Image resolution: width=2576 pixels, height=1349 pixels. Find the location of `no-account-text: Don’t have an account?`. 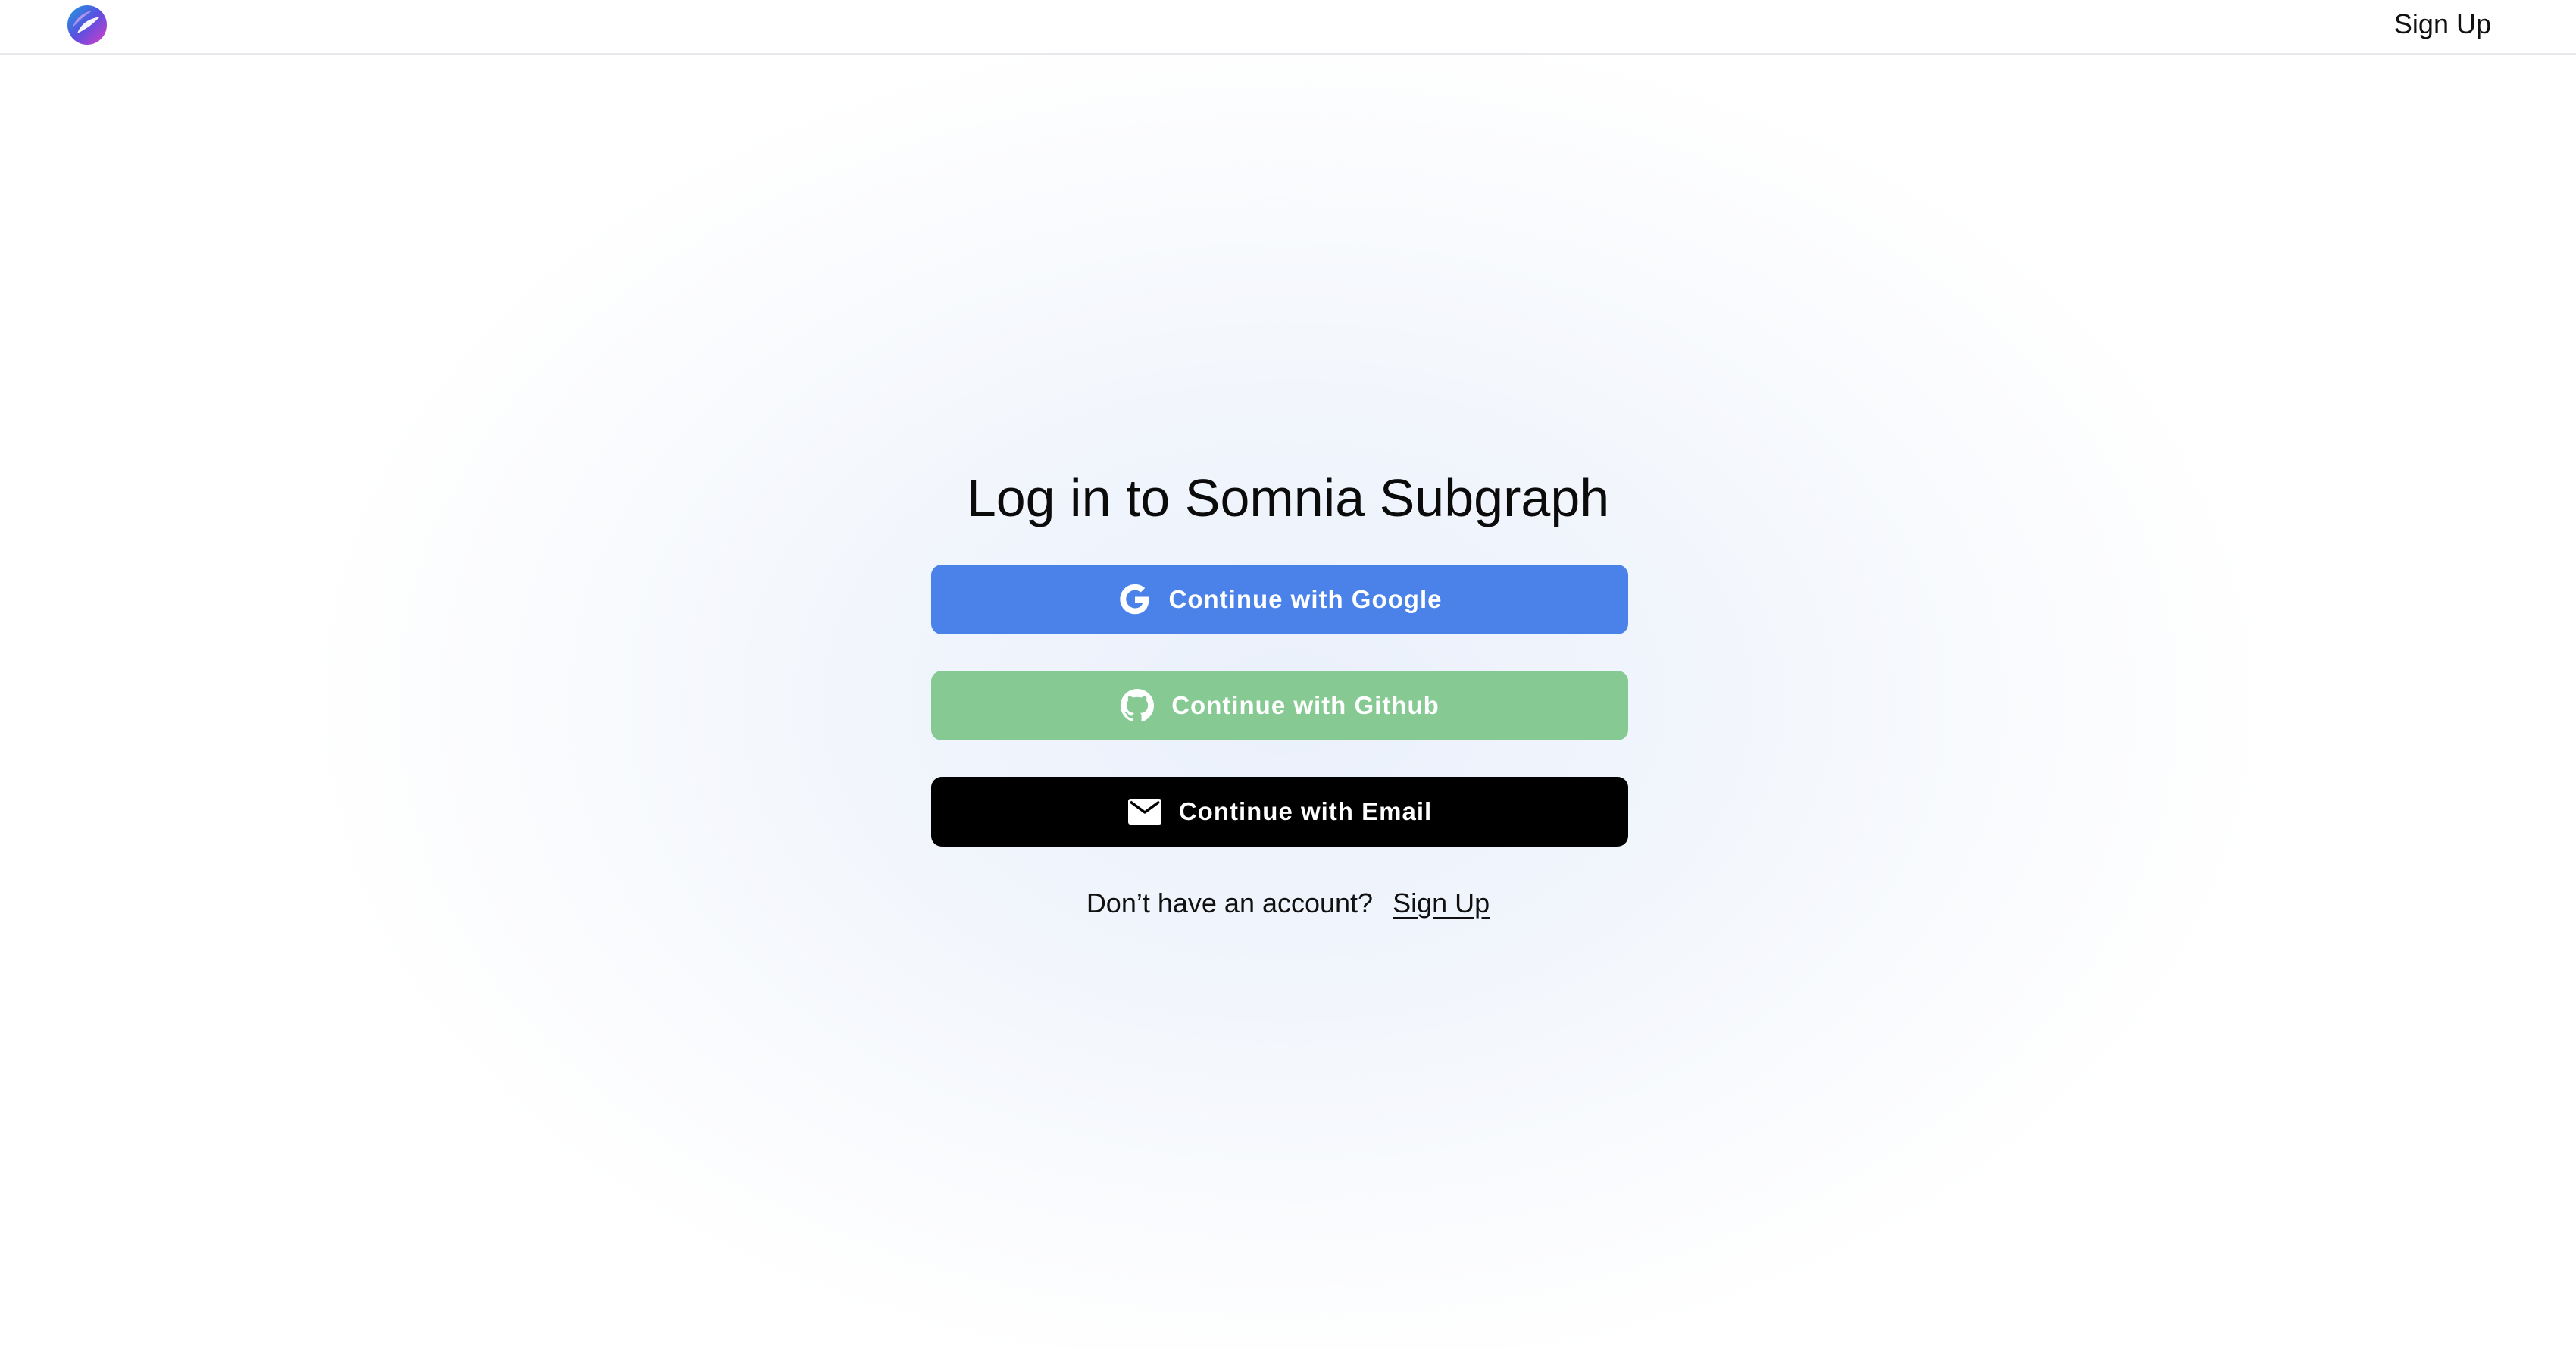

no-account-text: Don’t have an account? is located at coordinates (1230, 903).